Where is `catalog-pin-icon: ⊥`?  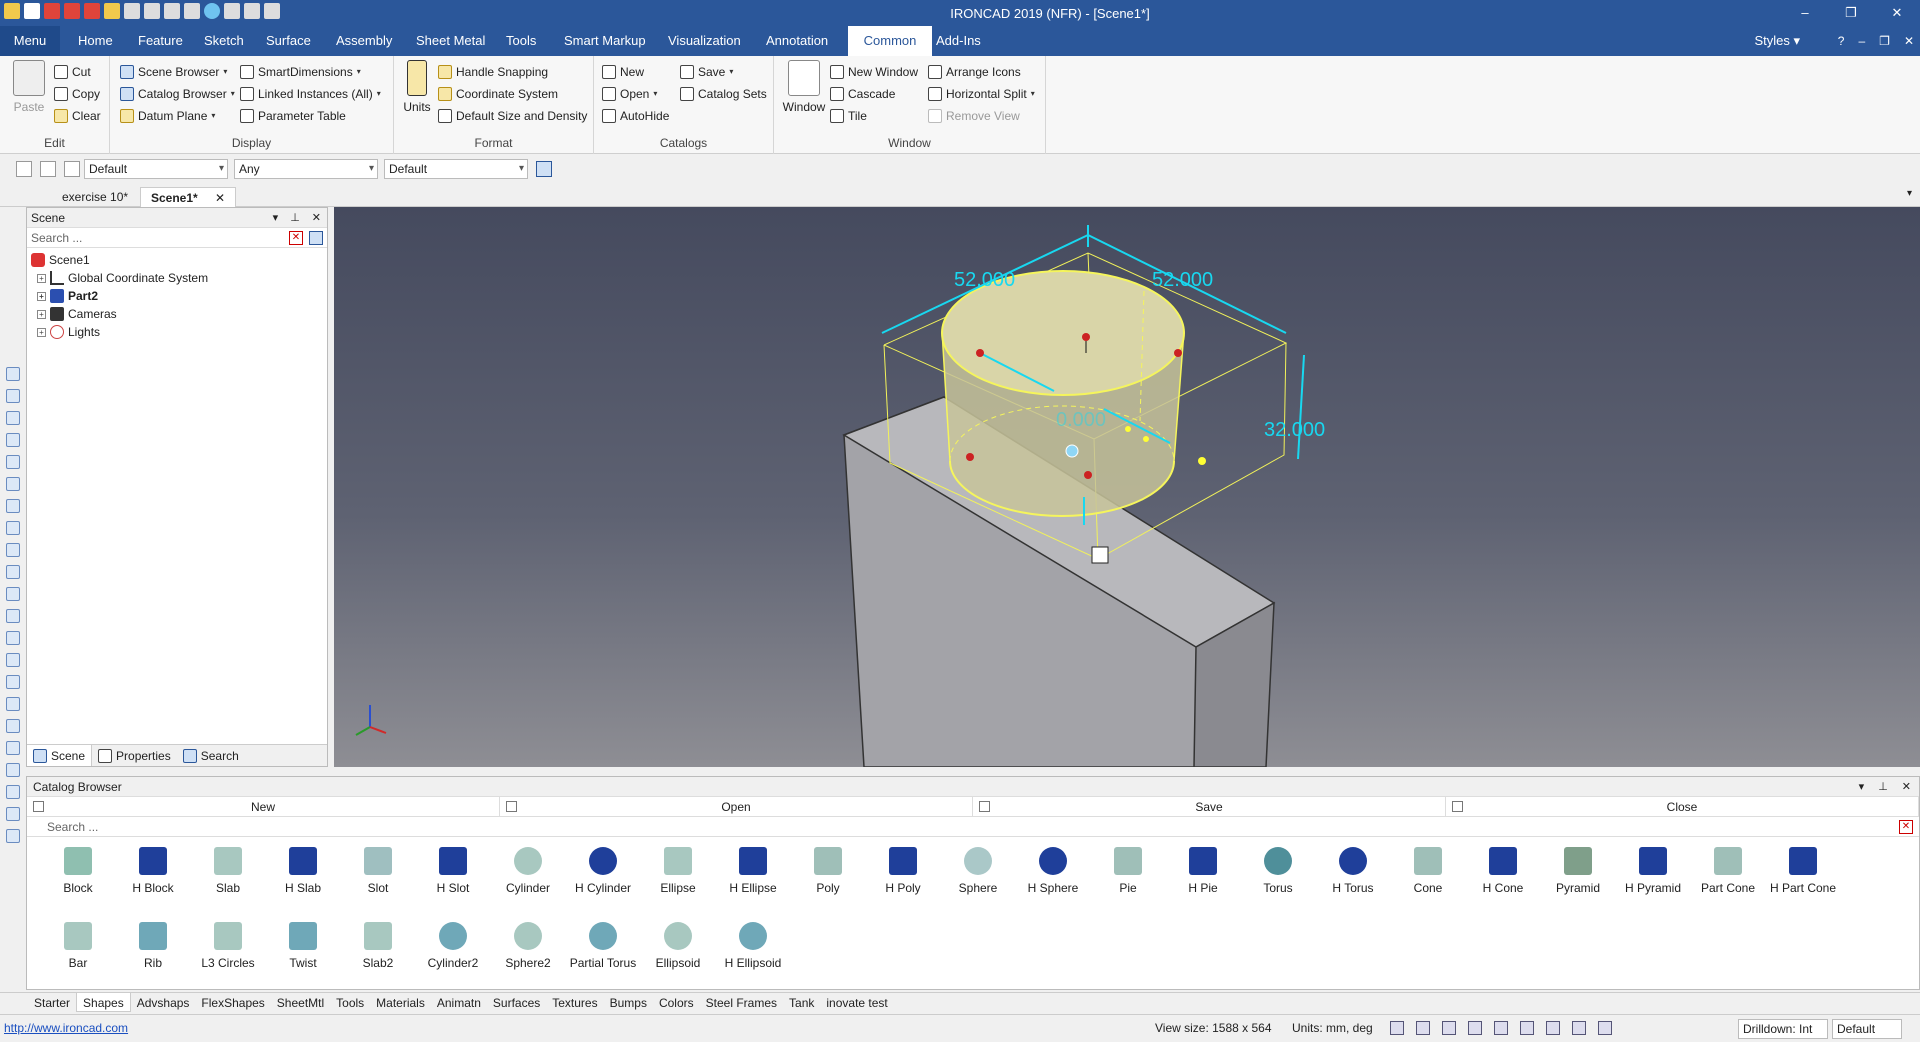 catalog-pin-icon: ⊥ is located at coordinates (1883, 787).